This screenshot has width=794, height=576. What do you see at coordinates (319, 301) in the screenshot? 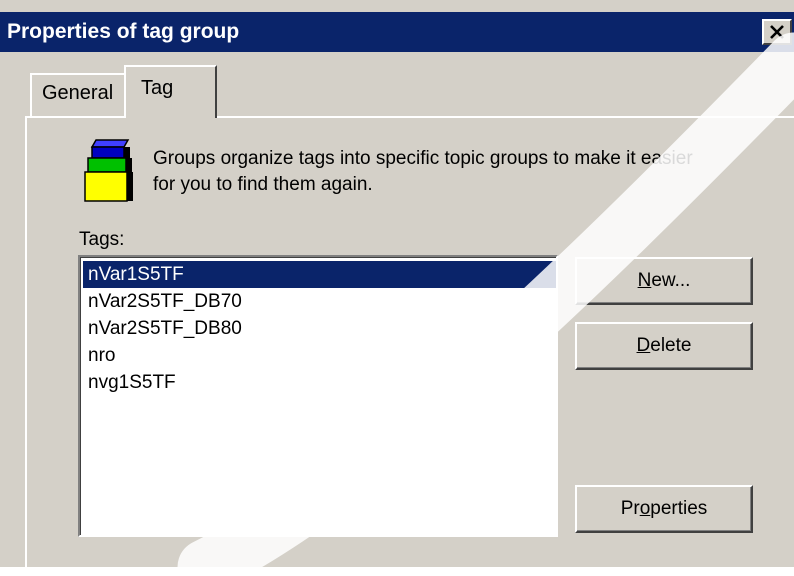
I see `tag-list-item: nVar2S5TF_DB70` at bounding box center [319, 301].